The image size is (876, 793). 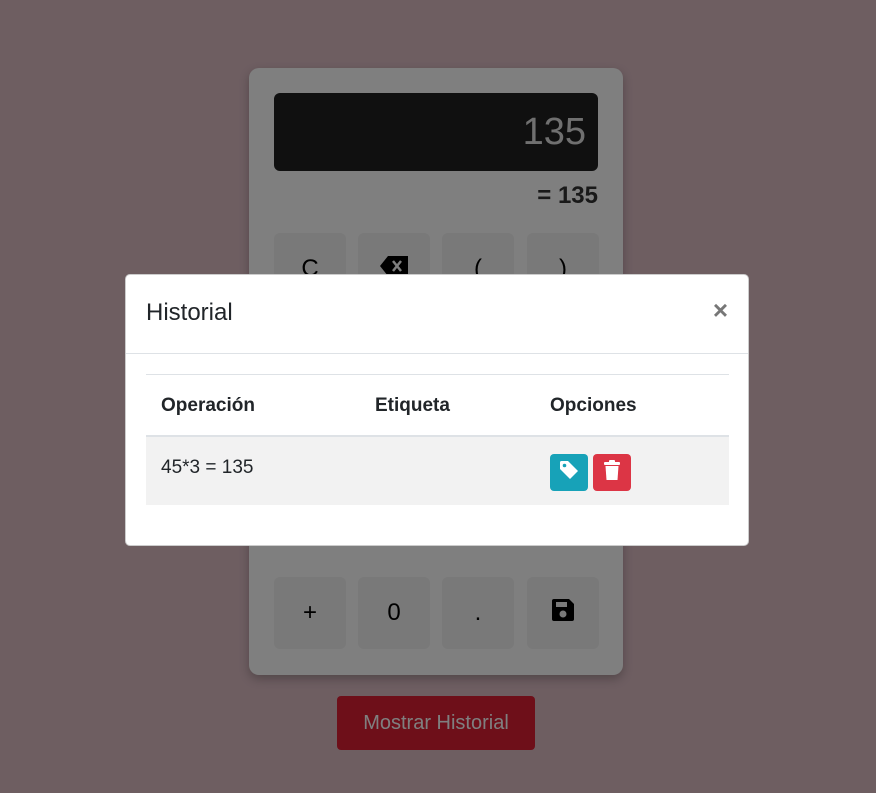 I want to click on trash-icon, so click(x=612, y=472).